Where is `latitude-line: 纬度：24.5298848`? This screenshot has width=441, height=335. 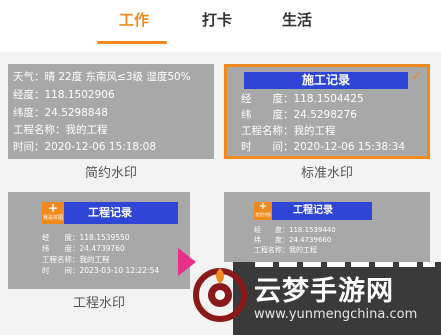
latitude-line: 纬度：24.5298848 is located at coordinates (60, 113).